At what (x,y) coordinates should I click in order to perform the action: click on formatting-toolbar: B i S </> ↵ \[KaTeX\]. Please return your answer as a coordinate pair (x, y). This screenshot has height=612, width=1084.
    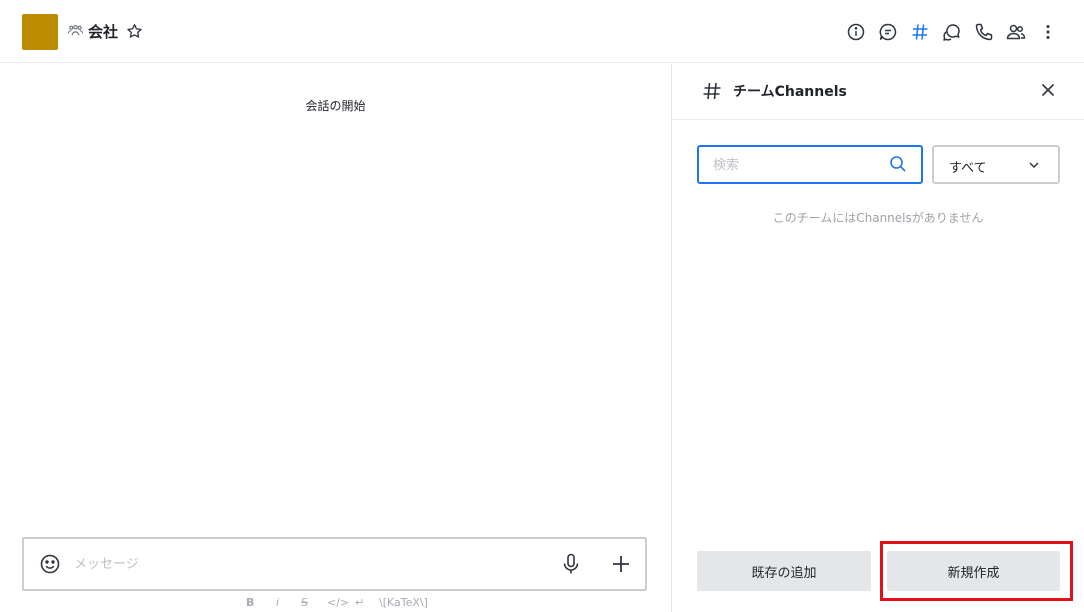
    Looking at the image, I should click on (335, 603).